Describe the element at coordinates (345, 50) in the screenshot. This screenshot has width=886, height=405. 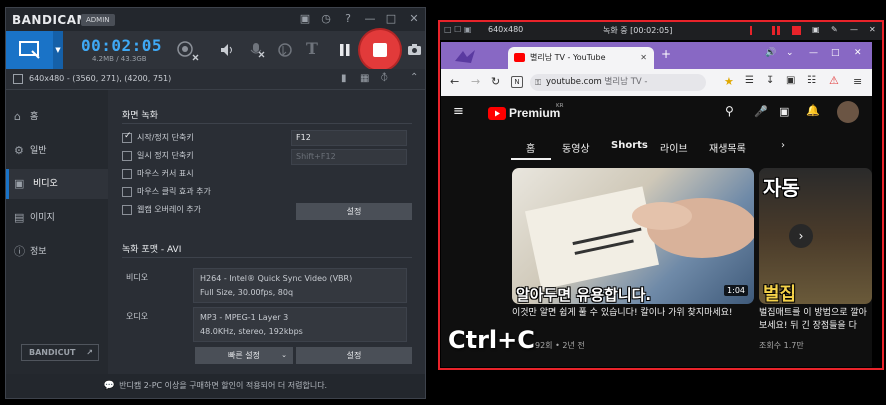
I see `pause-icon` at that location.